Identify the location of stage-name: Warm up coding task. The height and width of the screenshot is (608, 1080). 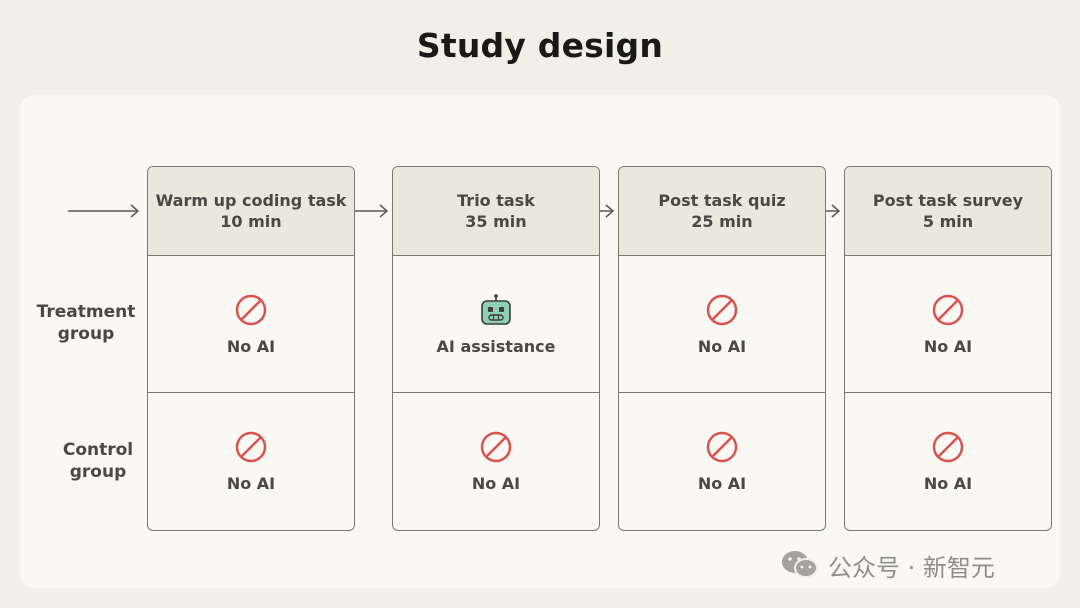
(251, 200).